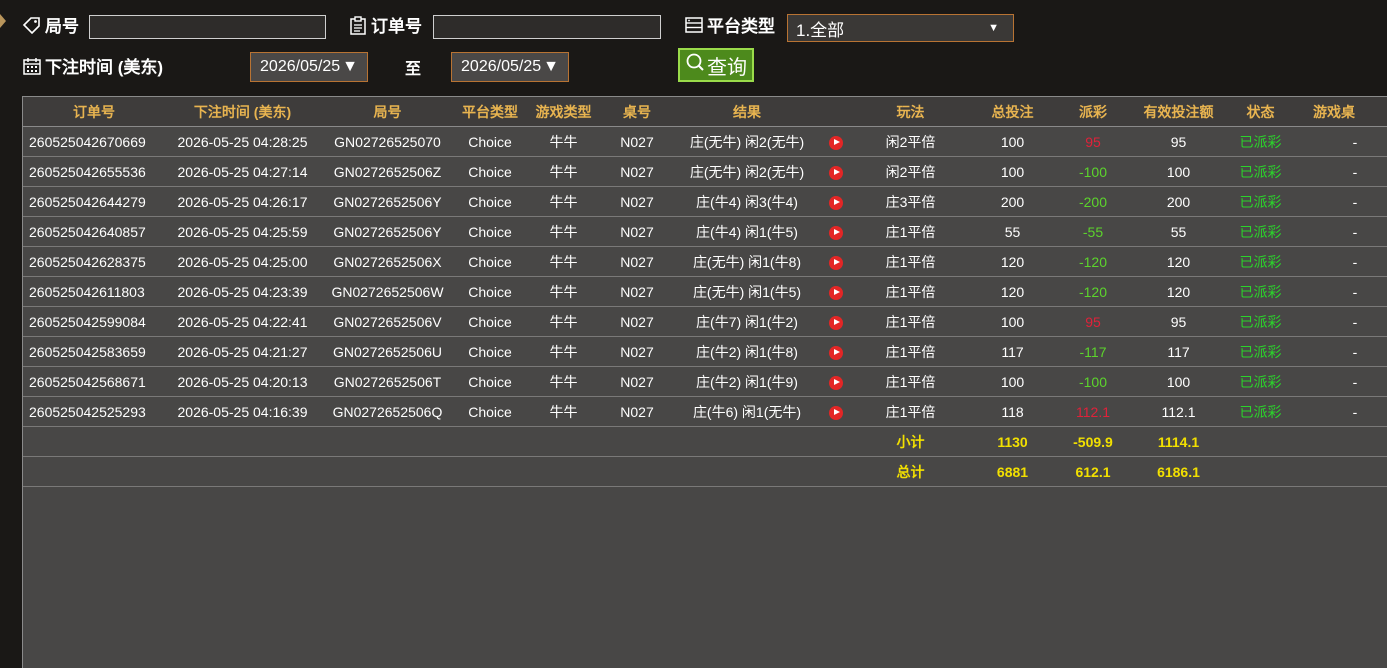 The width and height of the screenshot is (1387, 668). I want to click on column-header-valid-bet: 有效投注额, so click(1178, 112).